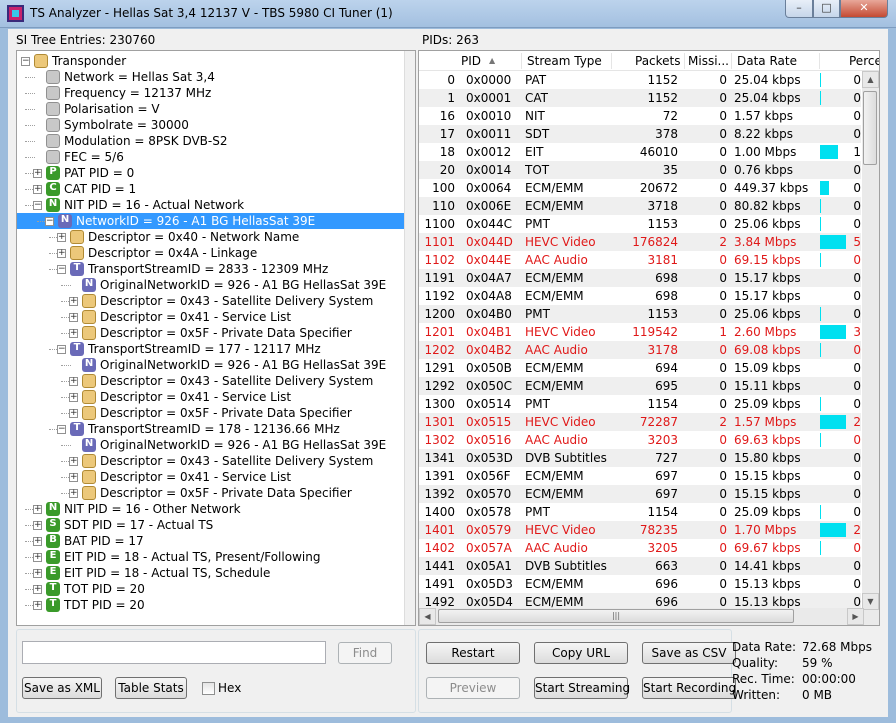 The image size is (896, 723). I want to click on pid-row: 100 0x0064 ECM/EMM 20672 0 449.37 kbps 0, so click(640, 188).